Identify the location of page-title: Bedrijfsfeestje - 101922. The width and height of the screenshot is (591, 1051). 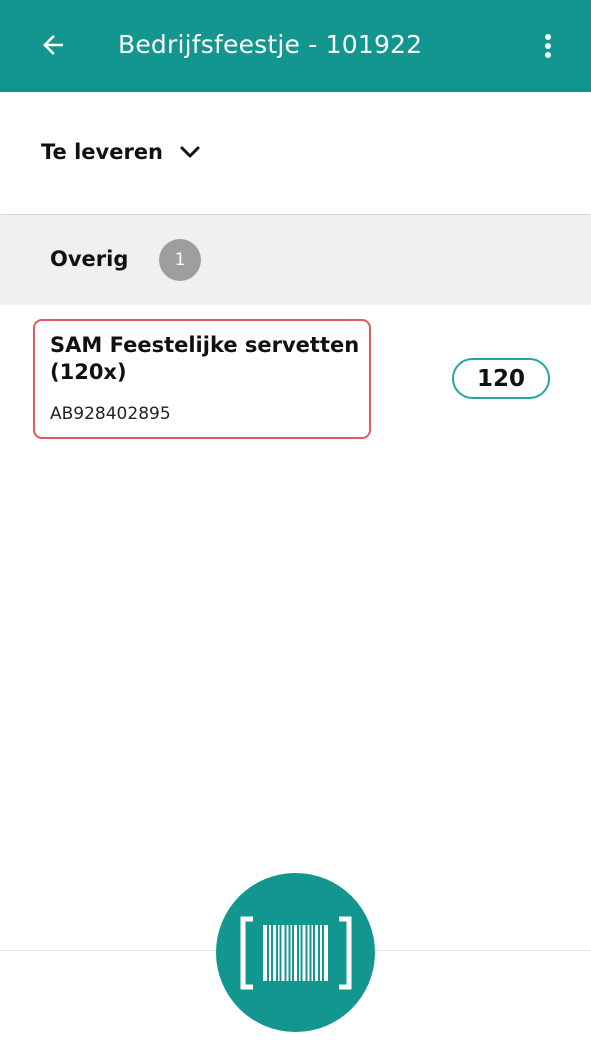
(270, 44).